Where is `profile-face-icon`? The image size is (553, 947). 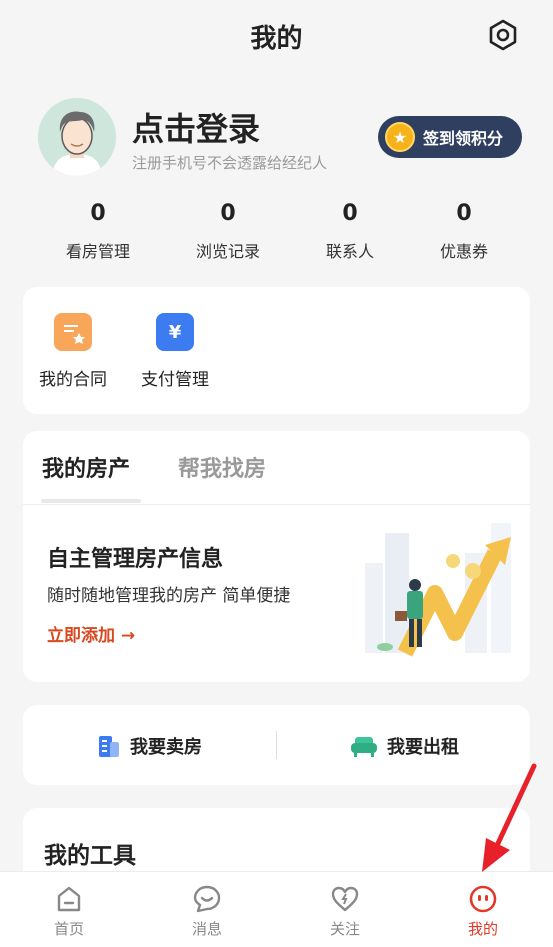
profile-face-icon is located at coordinates (483, 899).